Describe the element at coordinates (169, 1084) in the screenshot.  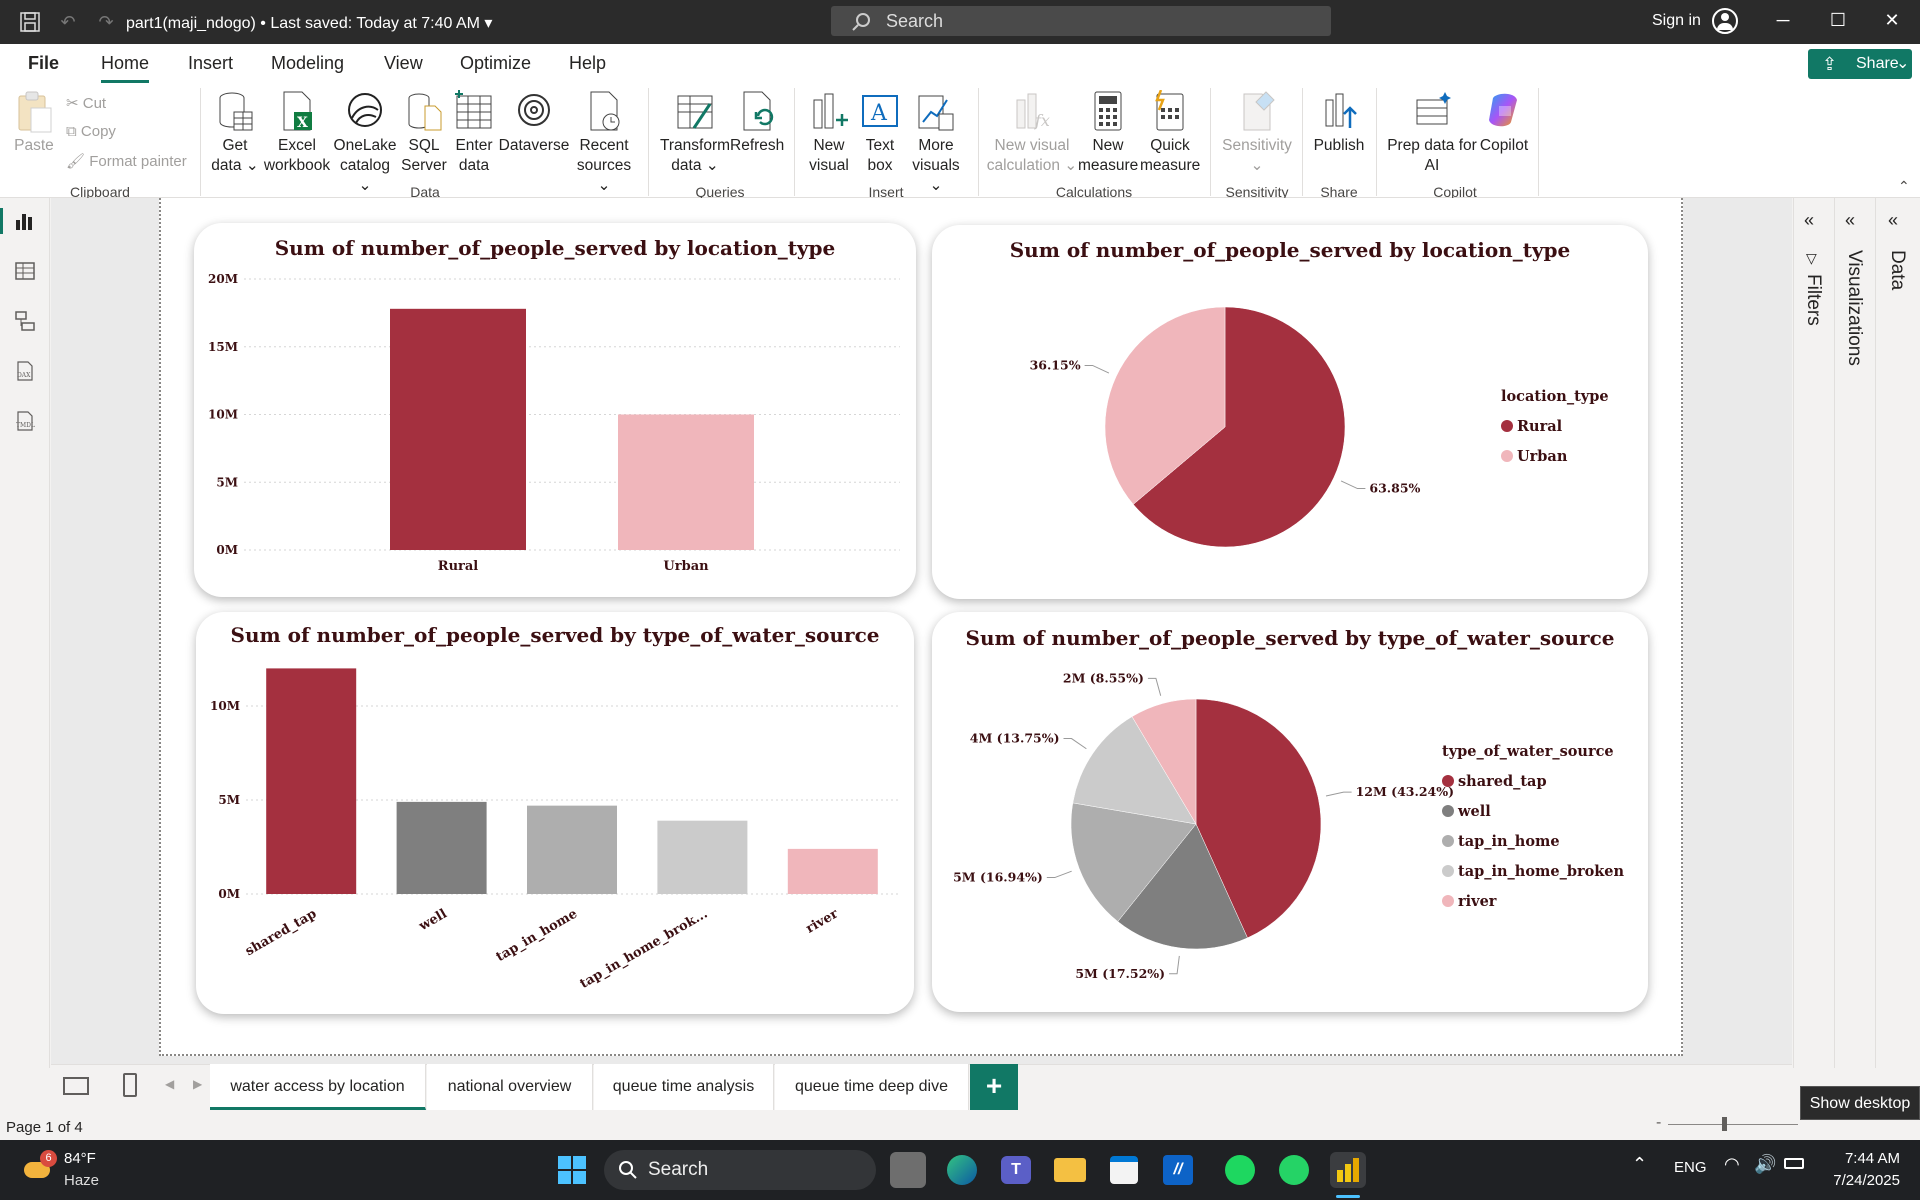
I see `prev-page-icon: ◀` at that location.